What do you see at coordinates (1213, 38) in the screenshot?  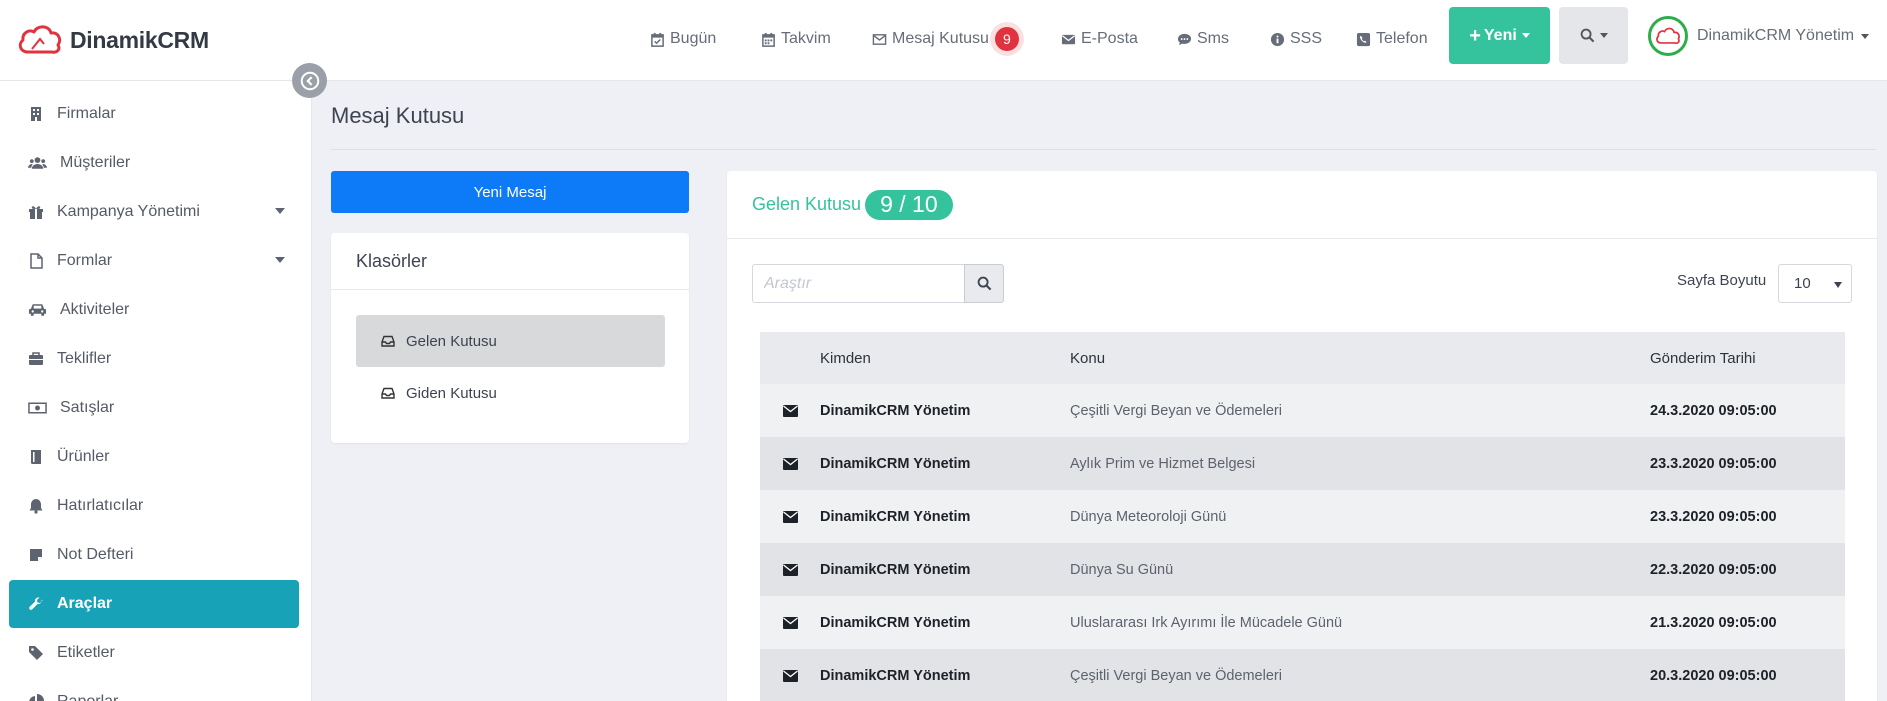 I see `nav-label: Sms` at bounding box center [1213, 38].